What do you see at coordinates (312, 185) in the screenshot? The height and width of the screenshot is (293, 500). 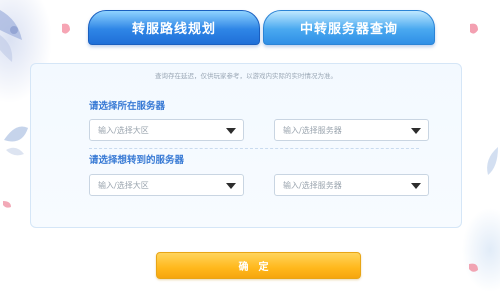 I see `target-server-placeholder: 输入/选择服务器` at bounding box center [312, 185].